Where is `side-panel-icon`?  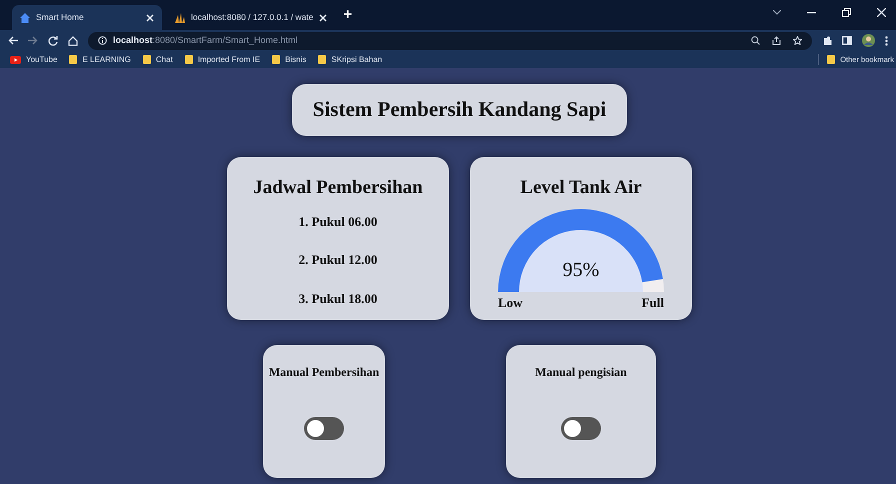 side-panel-icon is located at coordinates (847, 40).